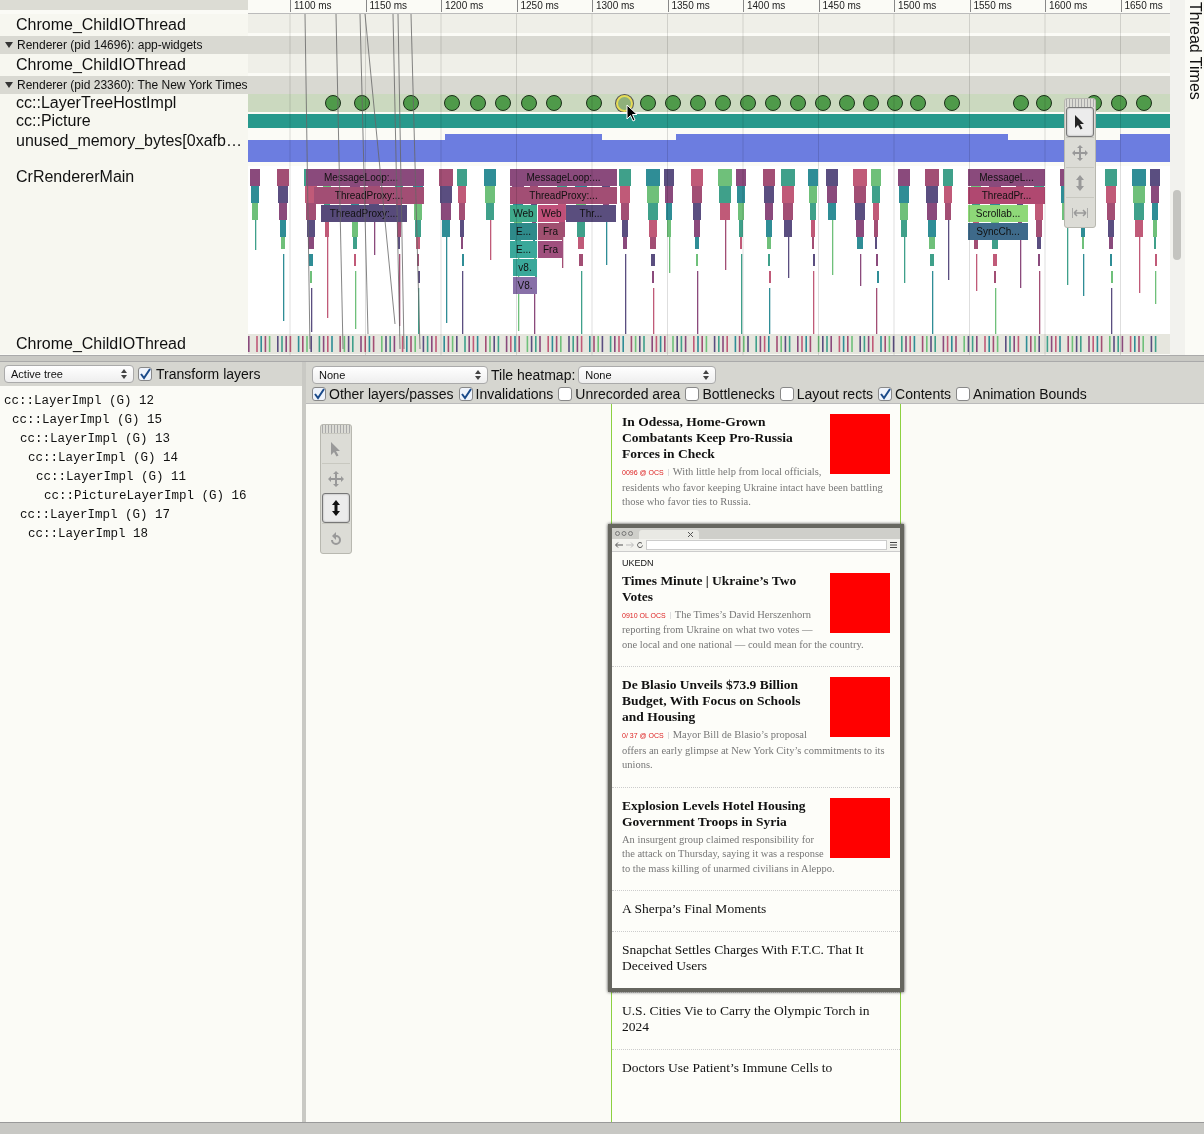  What do you see at coordinates (336, 538) in the screenshot?
I see `rotate-icon` at bounding box center [336, 538].